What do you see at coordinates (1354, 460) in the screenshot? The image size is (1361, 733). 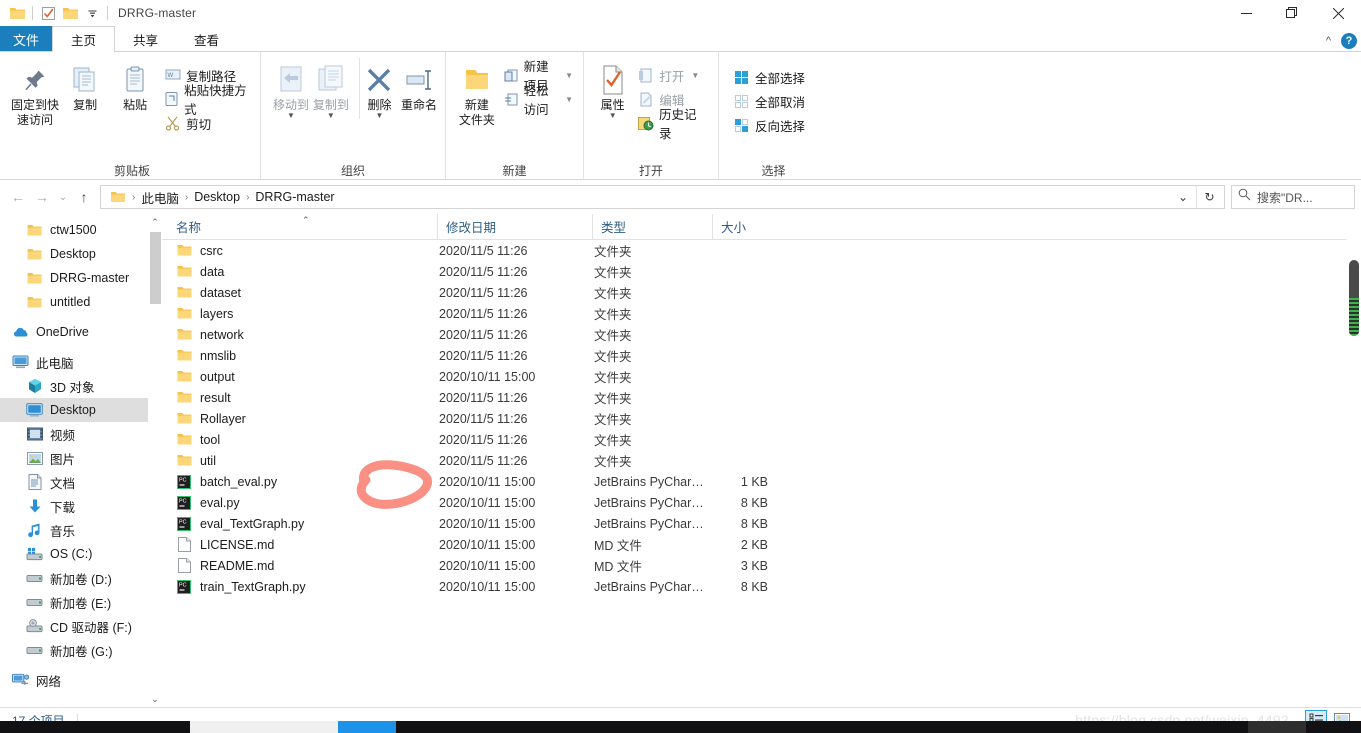 I see `file-scrollbar` at bounding box center [1354, 460].